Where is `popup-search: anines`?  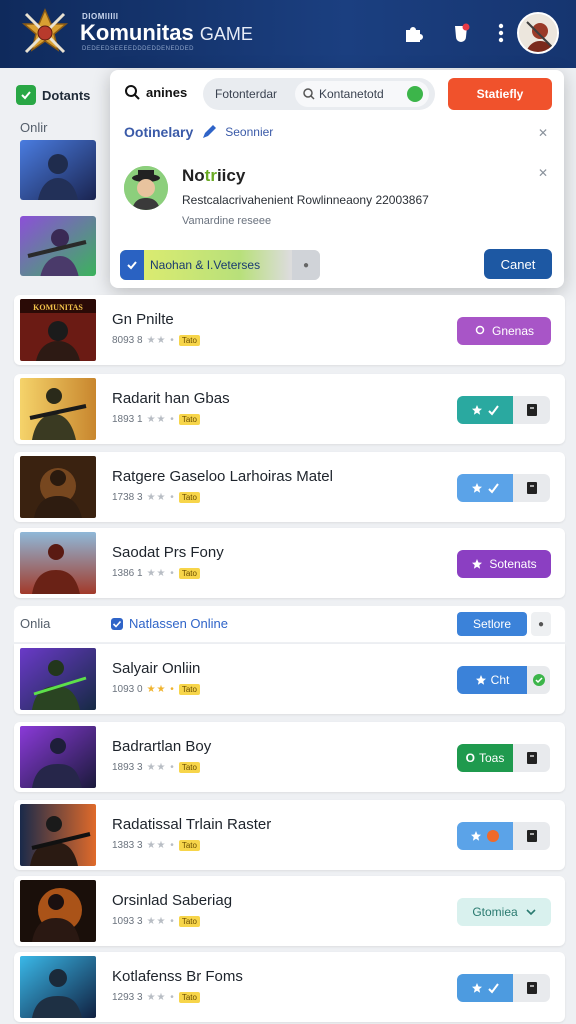 popup-search: anines is located at coordinates (155, 92).